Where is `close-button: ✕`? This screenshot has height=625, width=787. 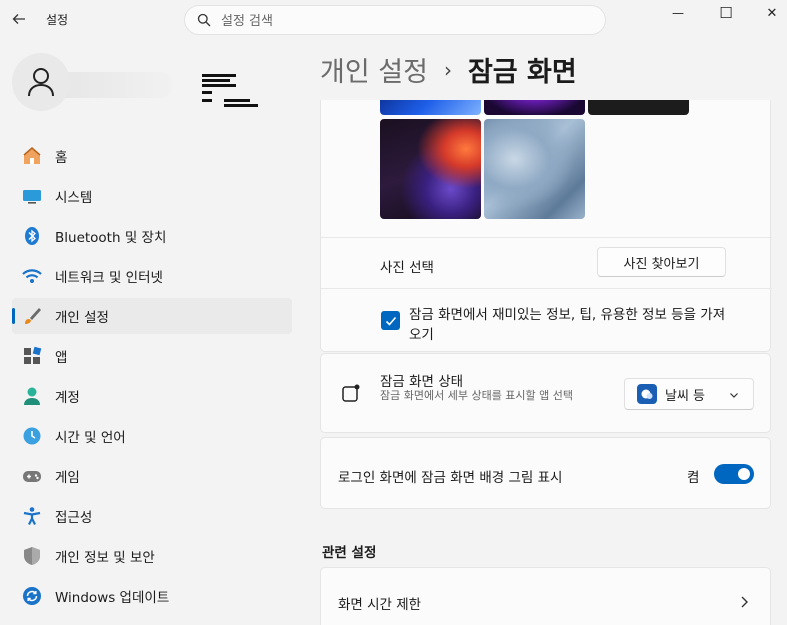 close-button: ✕ is located at coordinates (769, 13).